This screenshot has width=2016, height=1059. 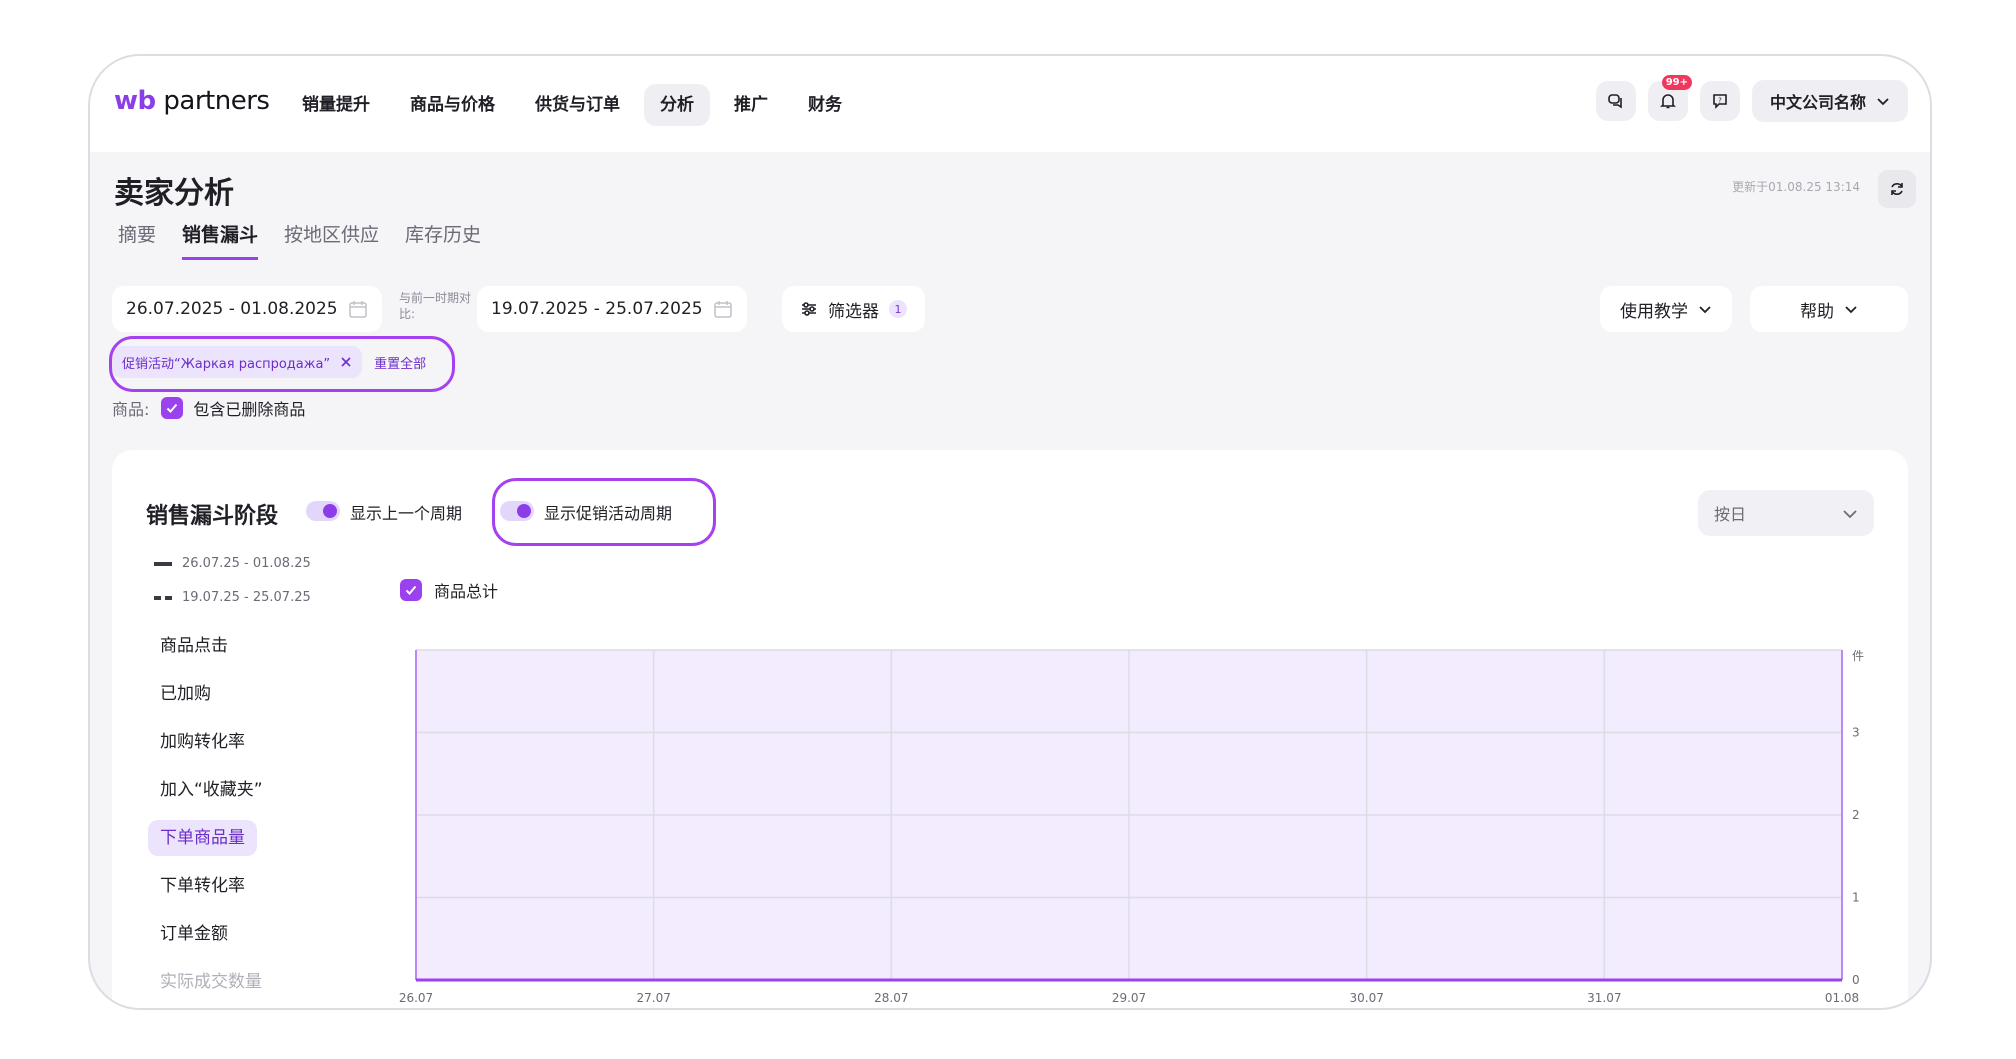 What do you see at coordinates (202, 886) in the screenshot?
I see `metric-item: 下单转化率` at bounding box center [202, 886].